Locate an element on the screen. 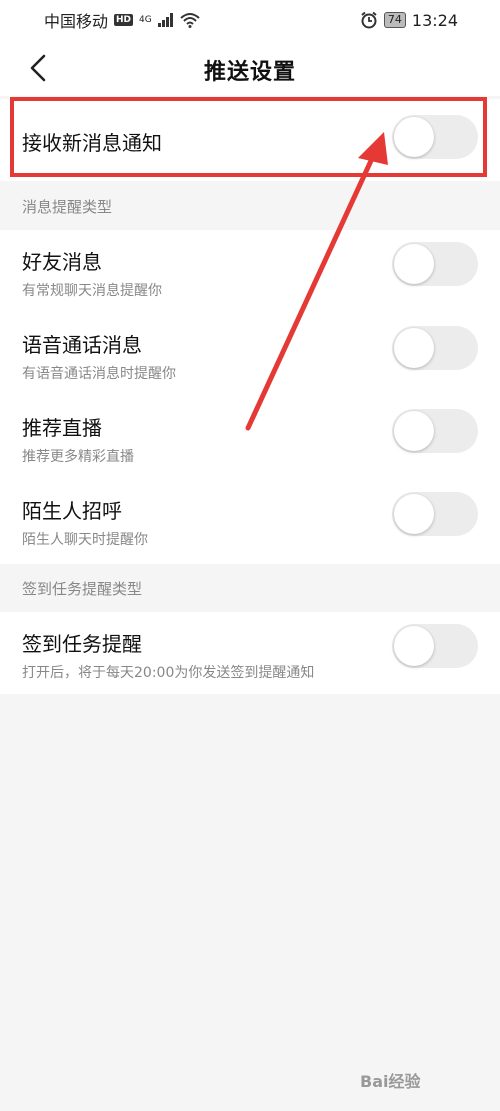  annotation-arrow is located at coordinates (316, 281).